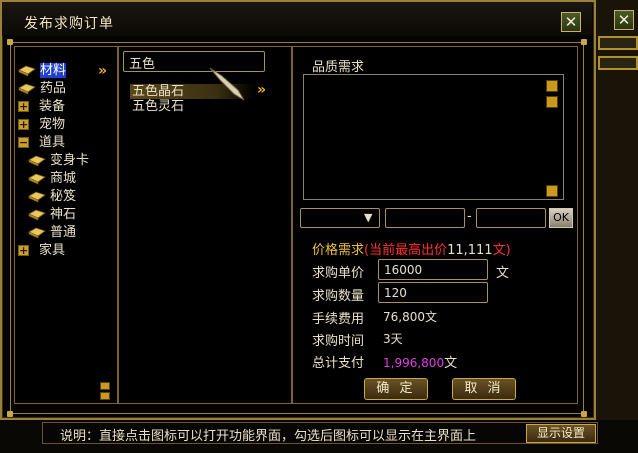 The image size is (638, 453). I want to click on quantity-label: 求购数量, so click(338, 296).